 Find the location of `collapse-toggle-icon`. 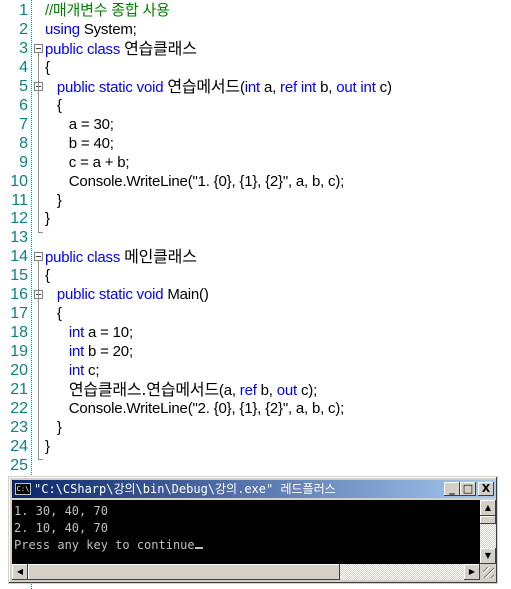

collapse-toggle-icon is located at coordinates (38, 257).